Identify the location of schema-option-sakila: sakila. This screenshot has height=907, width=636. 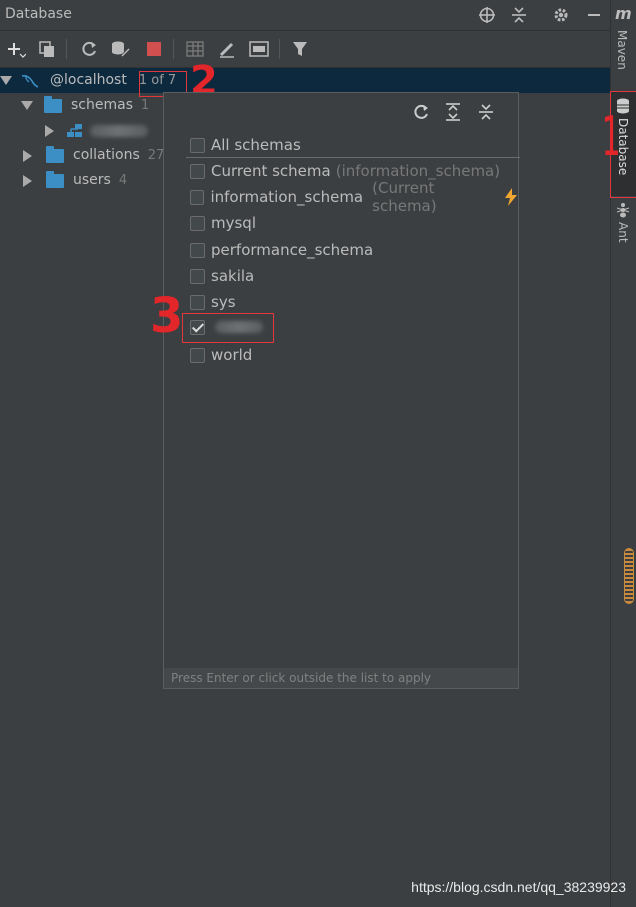
(222, 276).